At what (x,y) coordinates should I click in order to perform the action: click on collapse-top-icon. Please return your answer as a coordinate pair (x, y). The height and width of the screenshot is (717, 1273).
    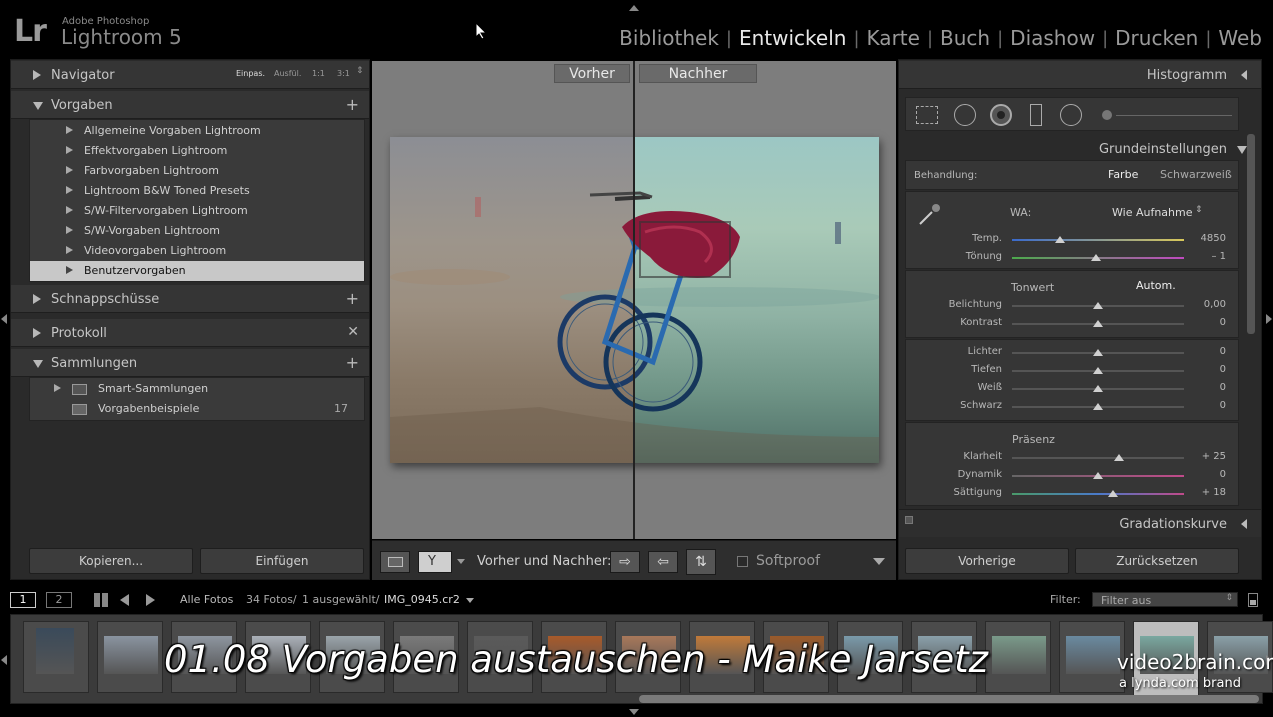
    Looking at the image, I should click on (634, 8).